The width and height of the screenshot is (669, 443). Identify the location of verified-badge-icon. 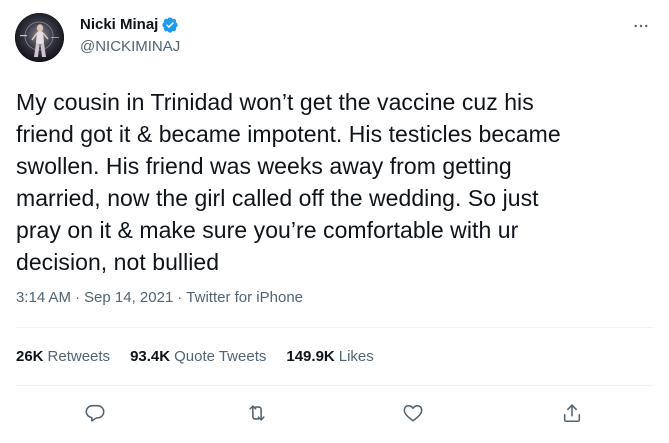
(170, 25).